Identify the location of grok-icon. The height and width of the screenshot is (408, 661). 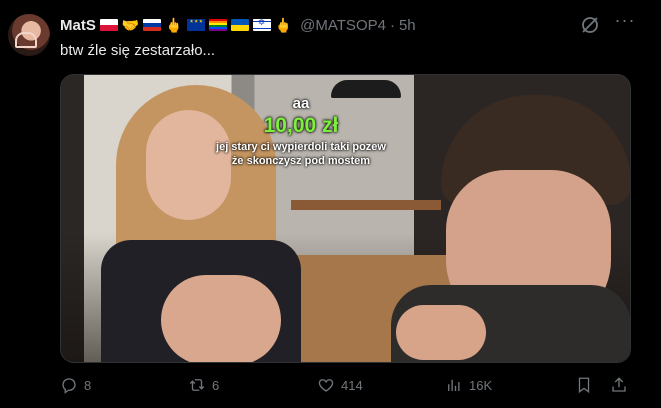
(590, 25).